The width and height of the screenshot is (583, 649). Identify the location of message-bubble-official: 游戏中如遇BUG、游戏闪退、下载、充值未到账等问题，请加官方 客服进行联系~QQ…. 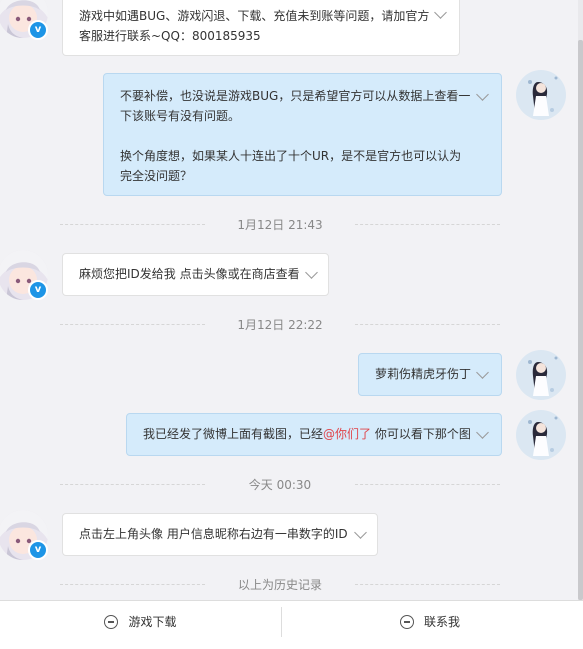
(261, 28).